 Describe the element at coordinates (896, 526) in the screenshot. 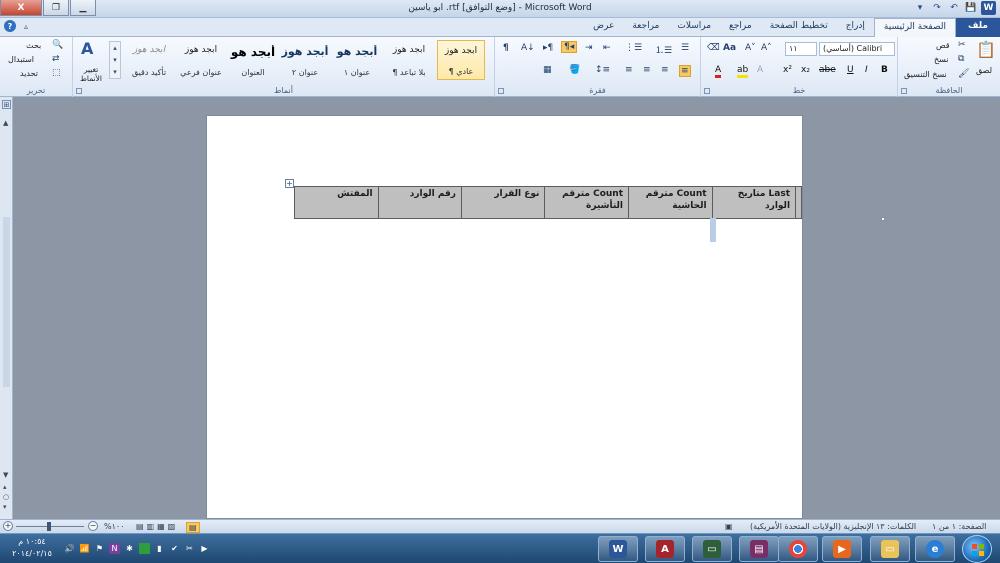

I see `word-count-status: الكلمات: ١٣` at that location.